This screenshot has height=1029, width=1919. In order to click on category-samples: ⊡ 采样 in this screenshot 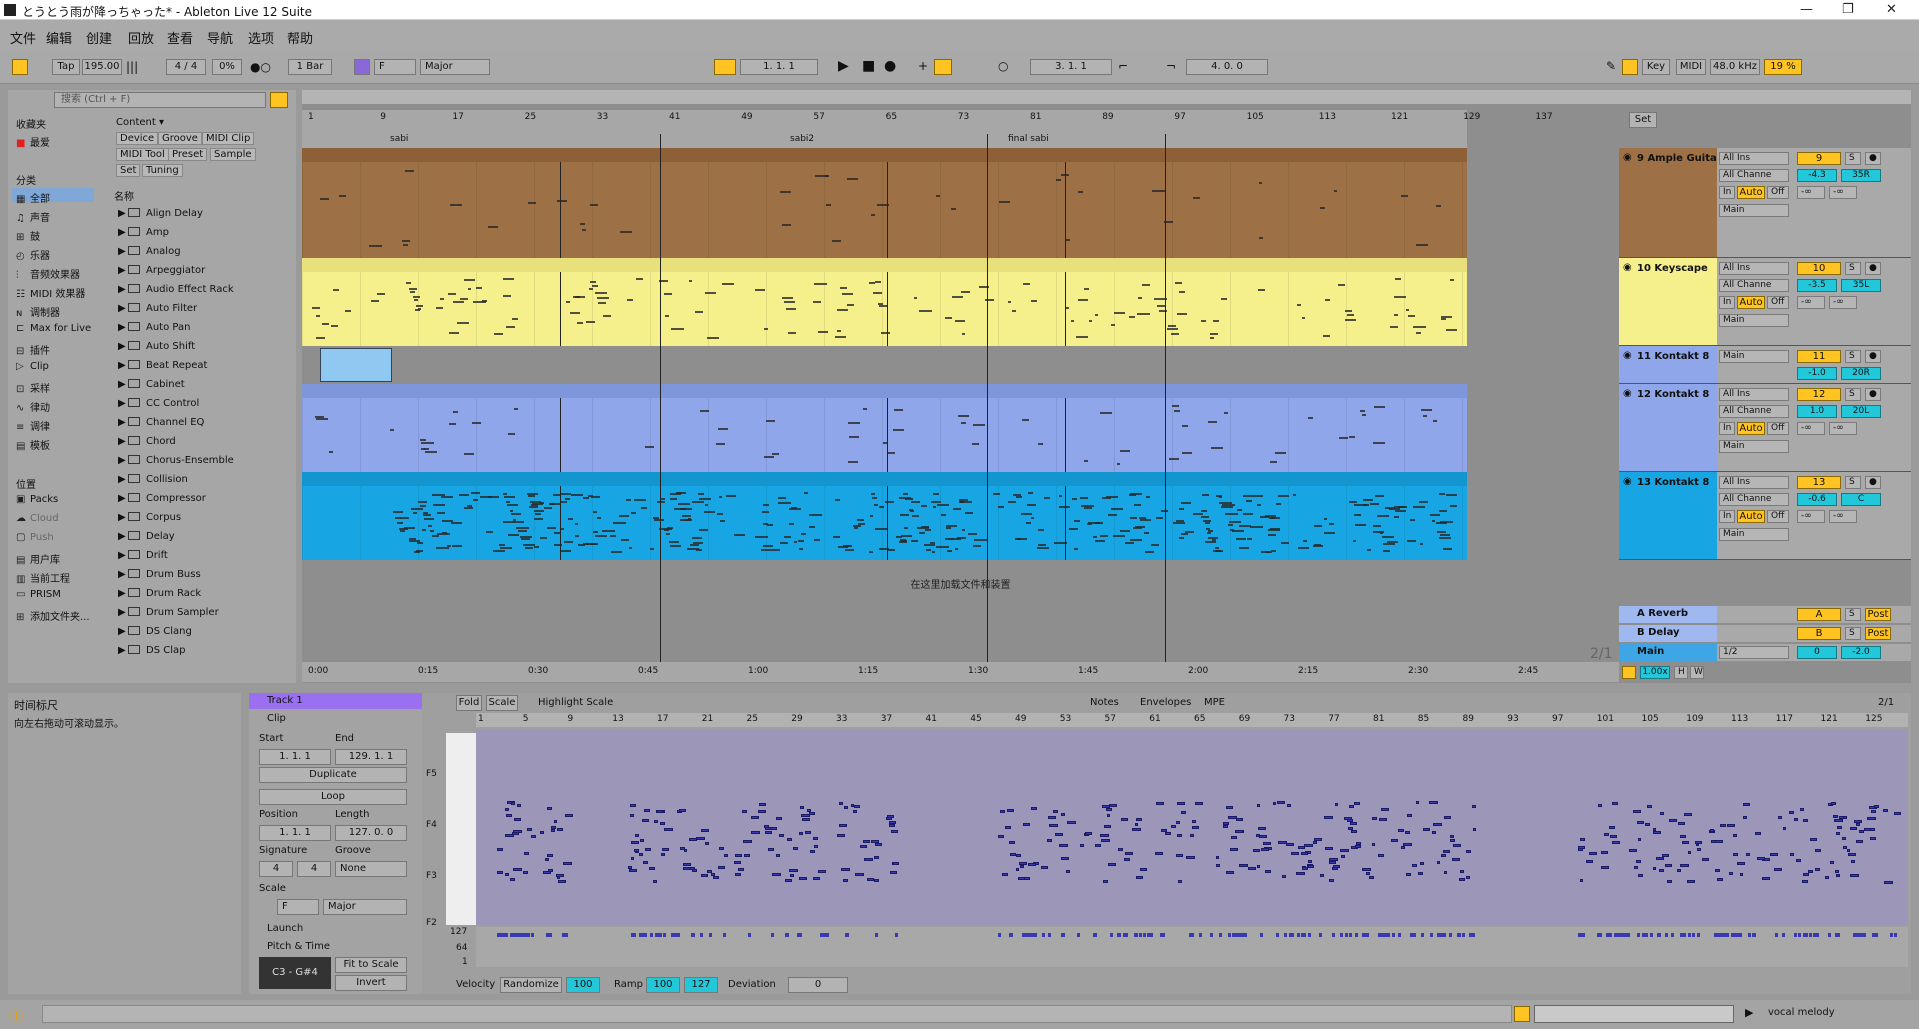, I will do `click(33, 387)`.